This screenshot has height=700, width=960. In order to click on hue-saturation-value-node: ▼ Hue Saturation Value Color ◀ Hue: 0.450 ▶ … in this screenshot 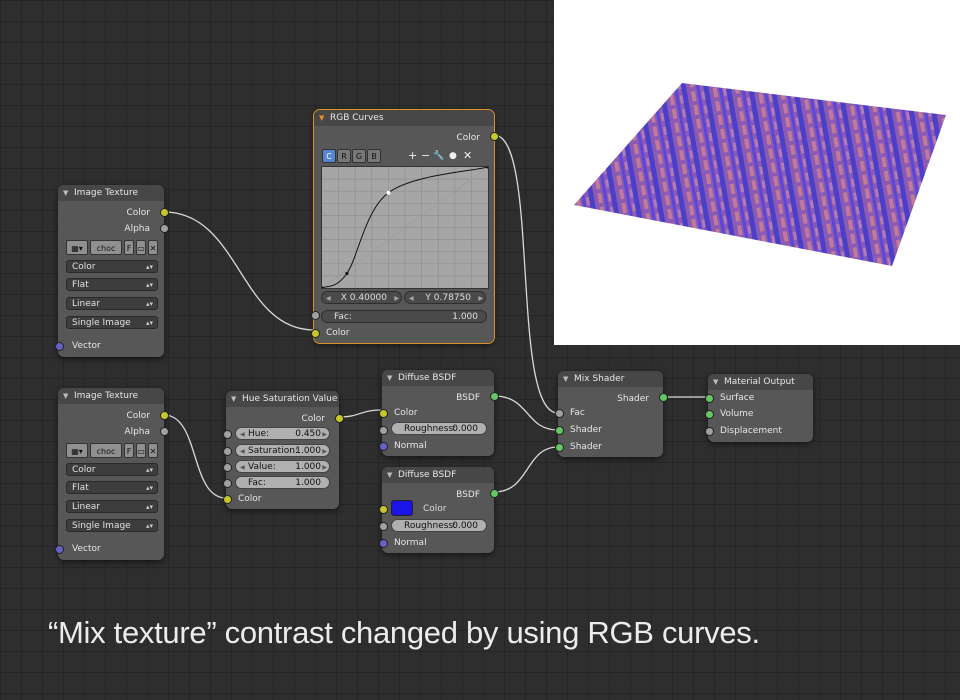, I will do `click(283, 450)`.